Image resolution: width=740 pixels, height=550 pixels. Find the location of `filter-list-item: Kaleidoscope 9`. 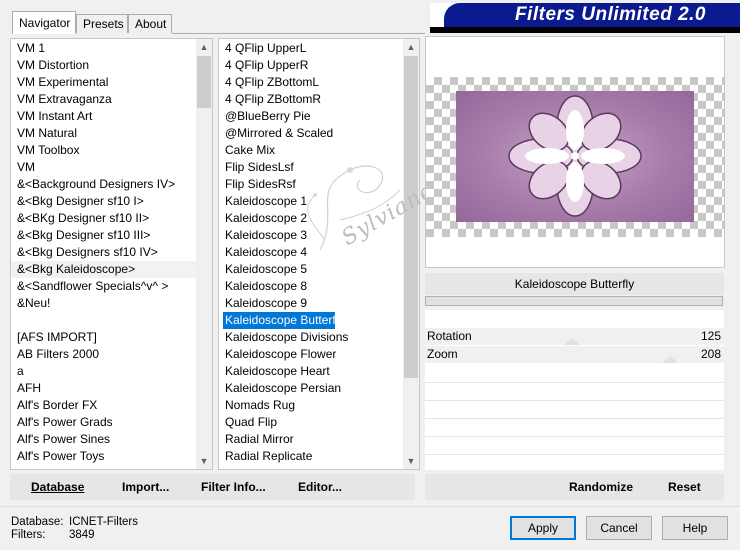

filter-list-item: Kaleidoscope 9 is located at coordinates (311, 303).